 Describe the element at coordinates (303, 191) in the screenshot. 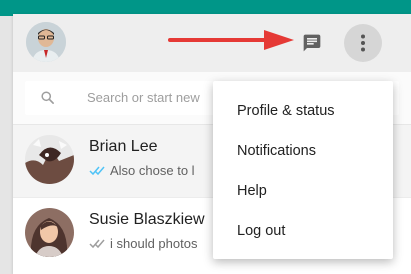

I see `menu-item-help: Help` at that location.